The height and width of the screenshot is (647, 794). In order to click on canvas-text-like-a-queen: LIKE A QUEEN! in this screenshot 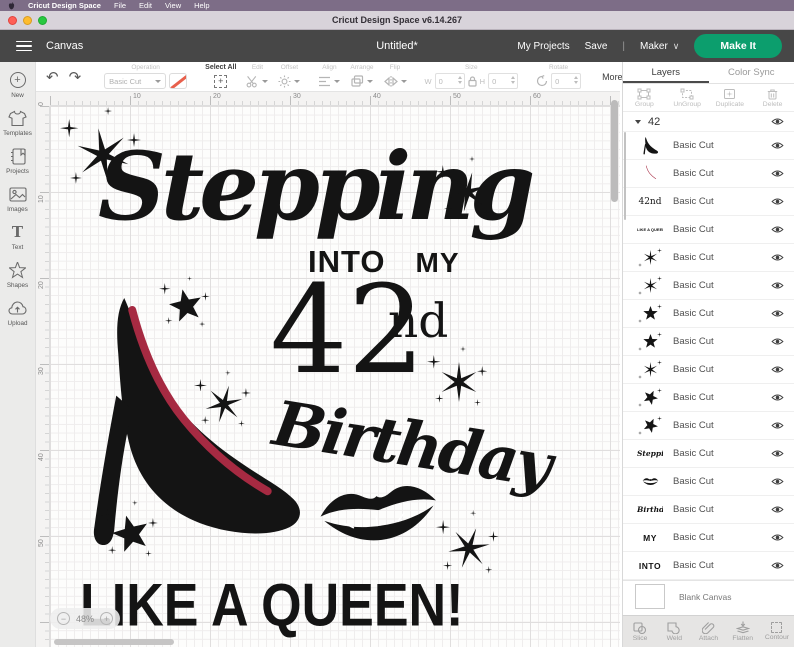, I will do `click(271, 605)`.